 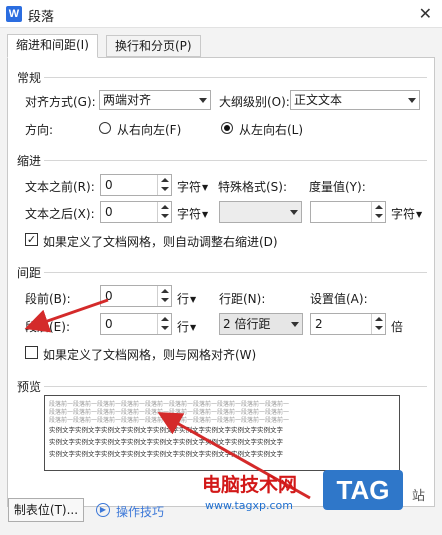 I want to click on space-before-label: 段前(B):, so click(x=48, y=299).